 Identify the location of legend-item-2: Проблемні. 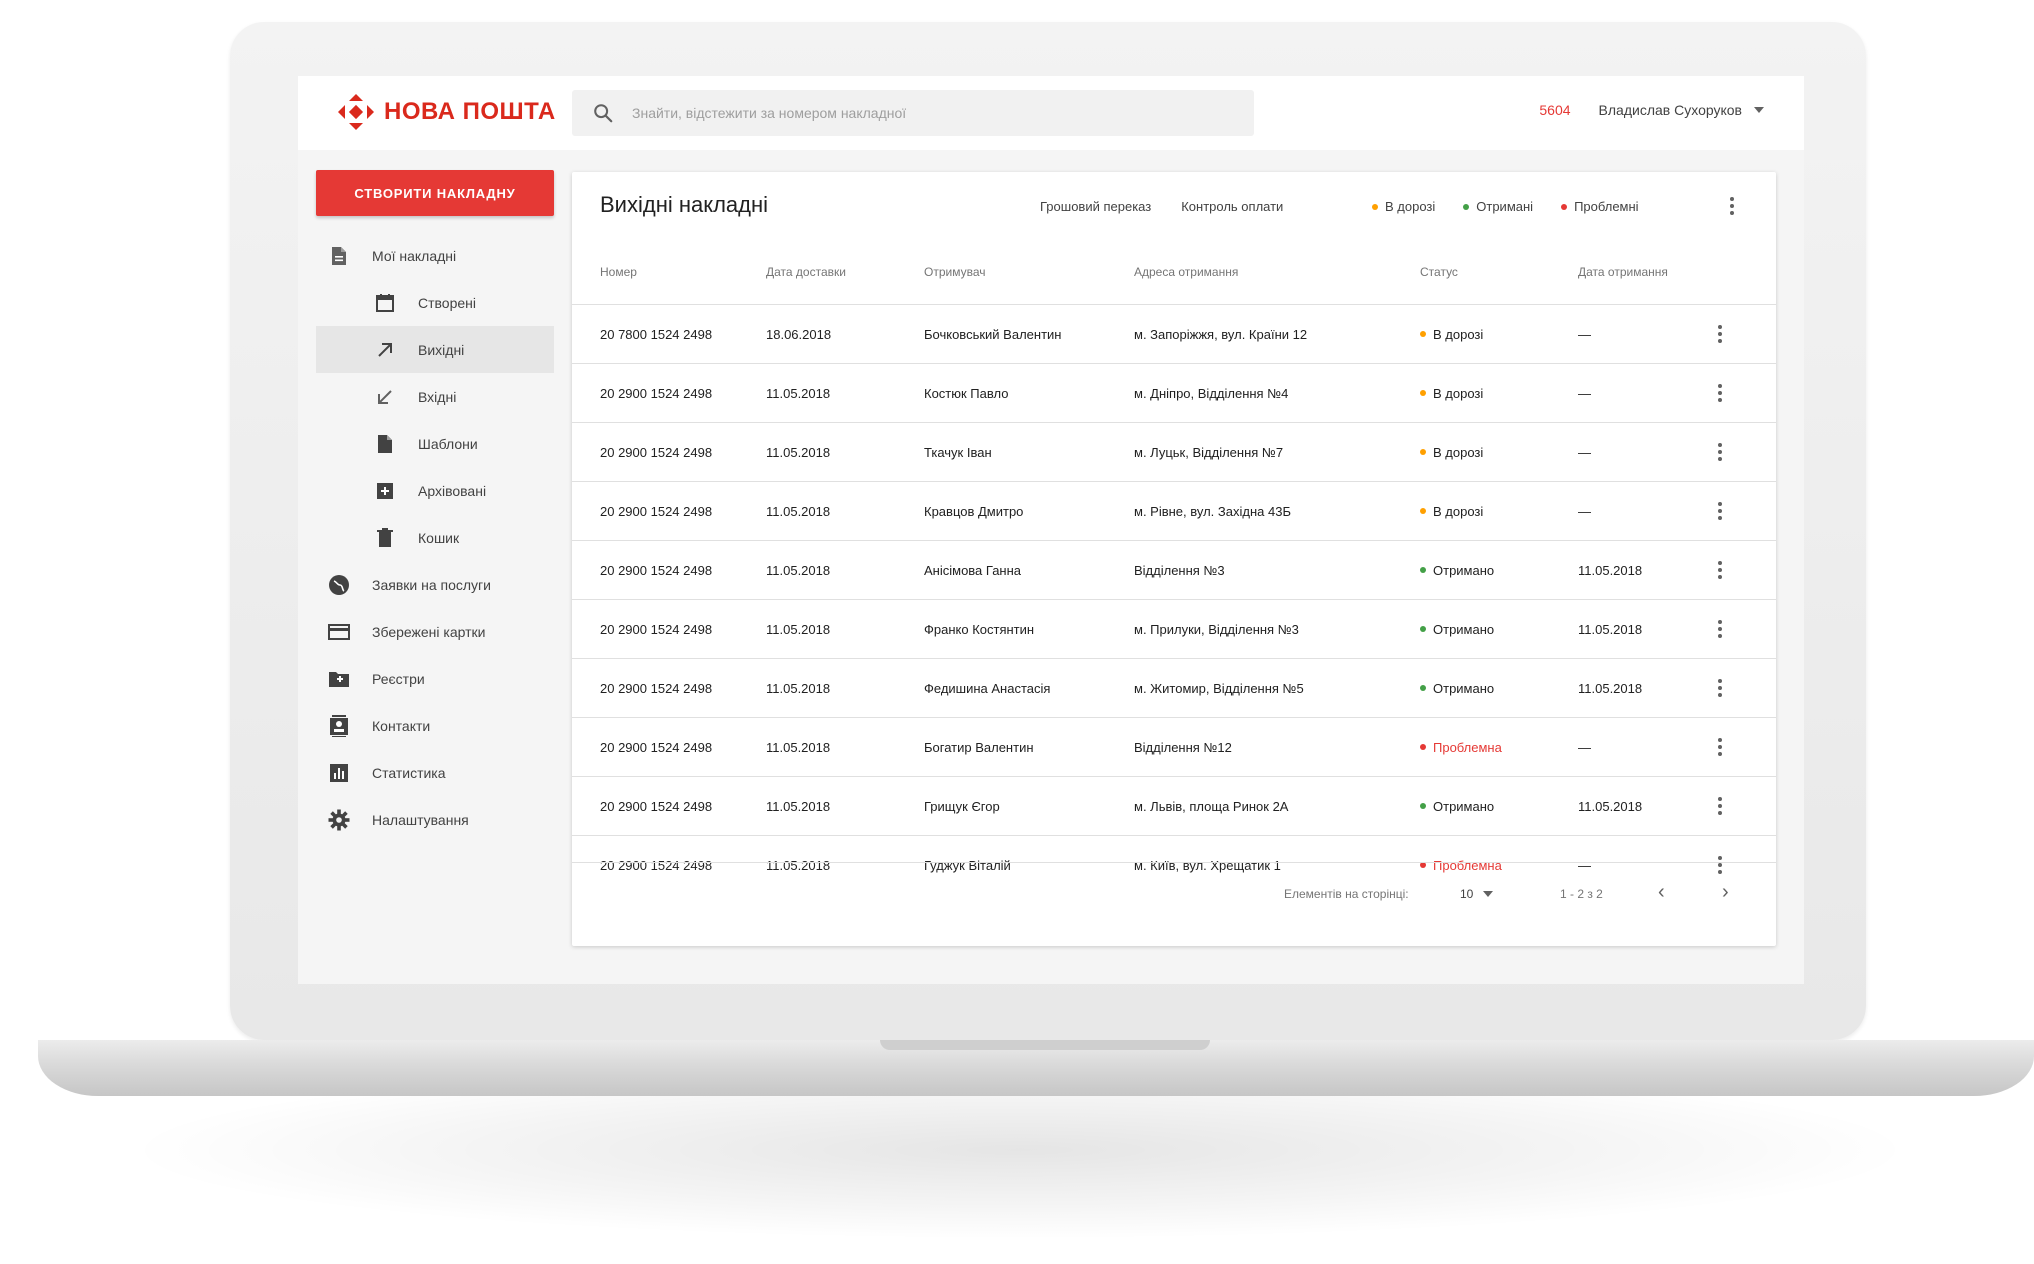
(1600, 206).